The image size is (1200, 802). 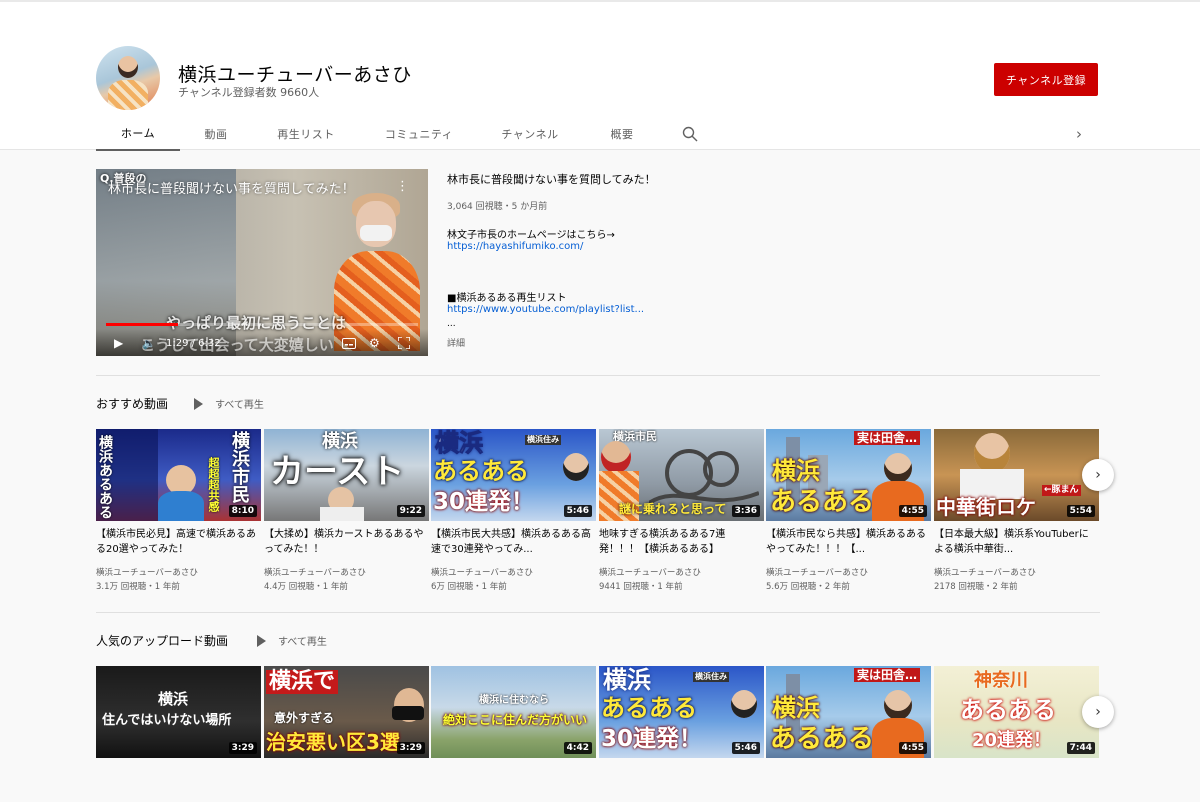 I want to click on video-title: 【大揉め】横浜カーストあるあるやってみた！！, so click(x=344, y=542).